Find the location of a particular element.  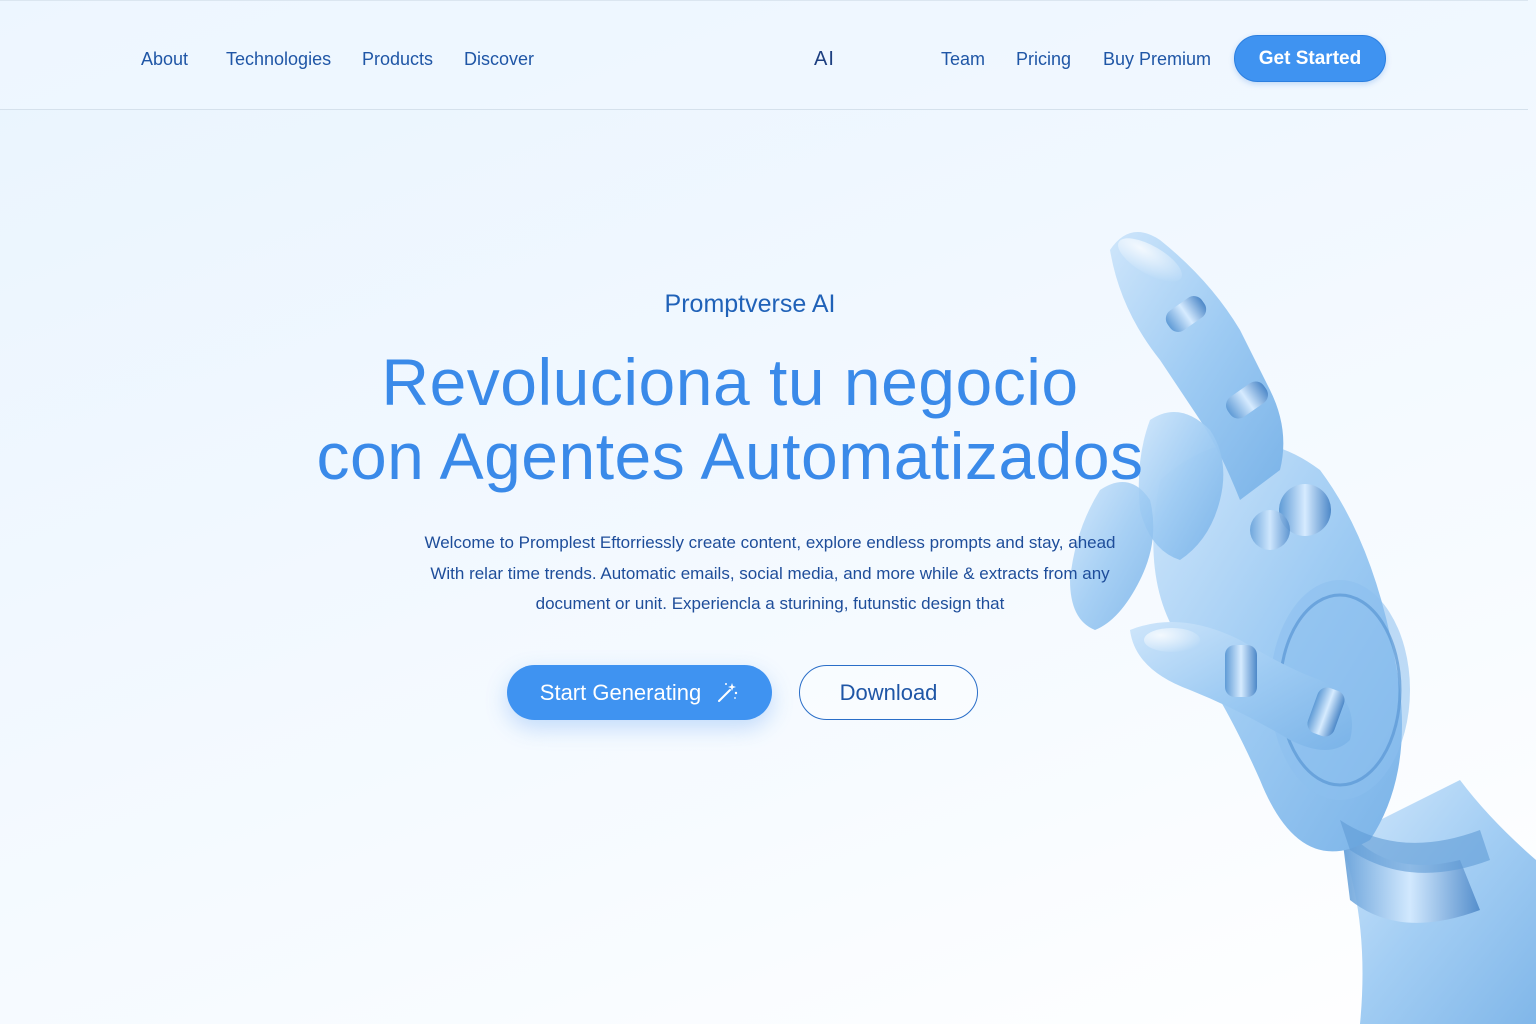

hero-headline-line-2: con Agentes Automatizados is located at coordinates (730, 456).